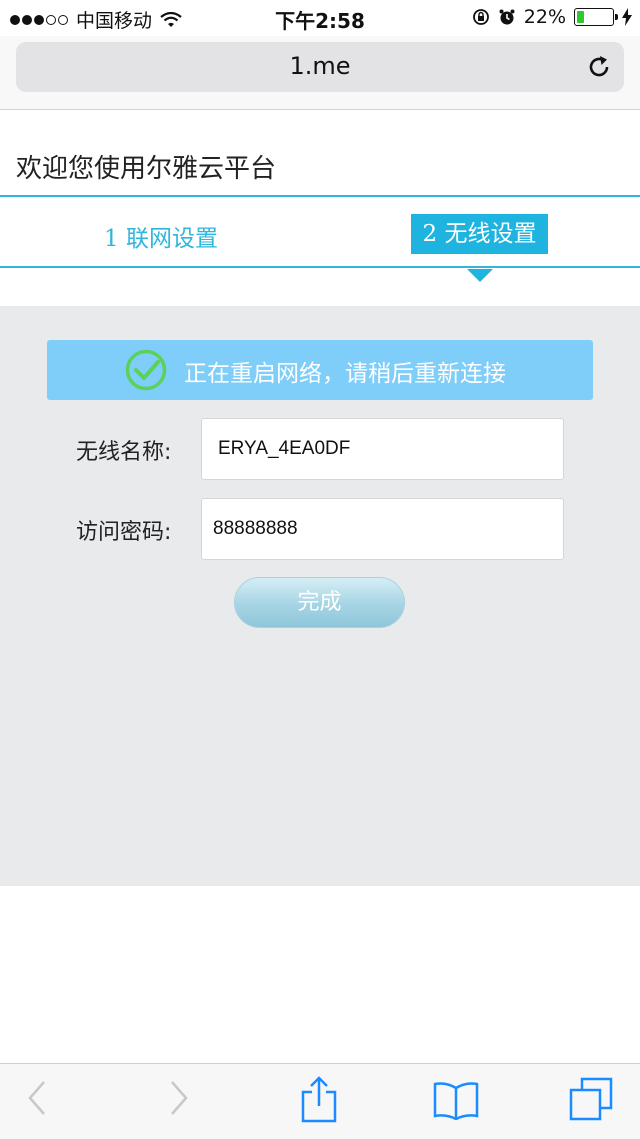 This screenshot has height=1139, width=640. What do you see at coordinates (580, 17) in the screenshot?
I see `battery-fill` at bounding box center [580, 17].